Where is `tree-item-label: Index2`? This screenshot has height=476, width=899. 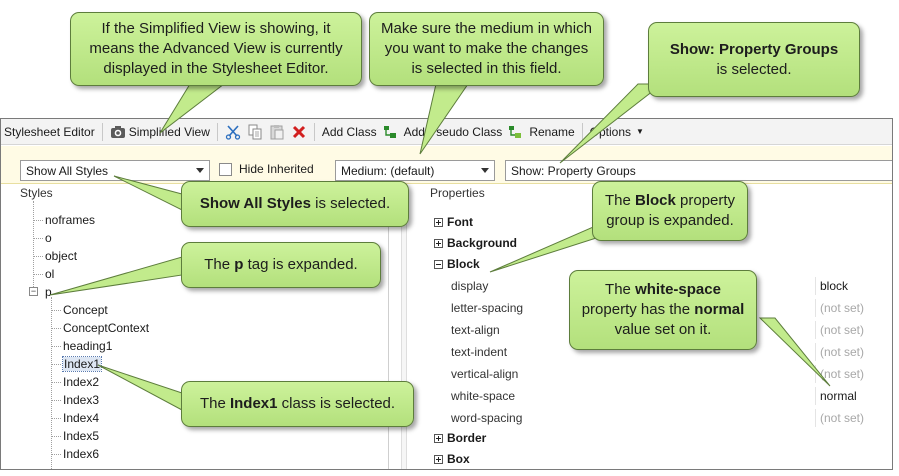 tree-item-label: Index2 is located at coordinates (81, 382).